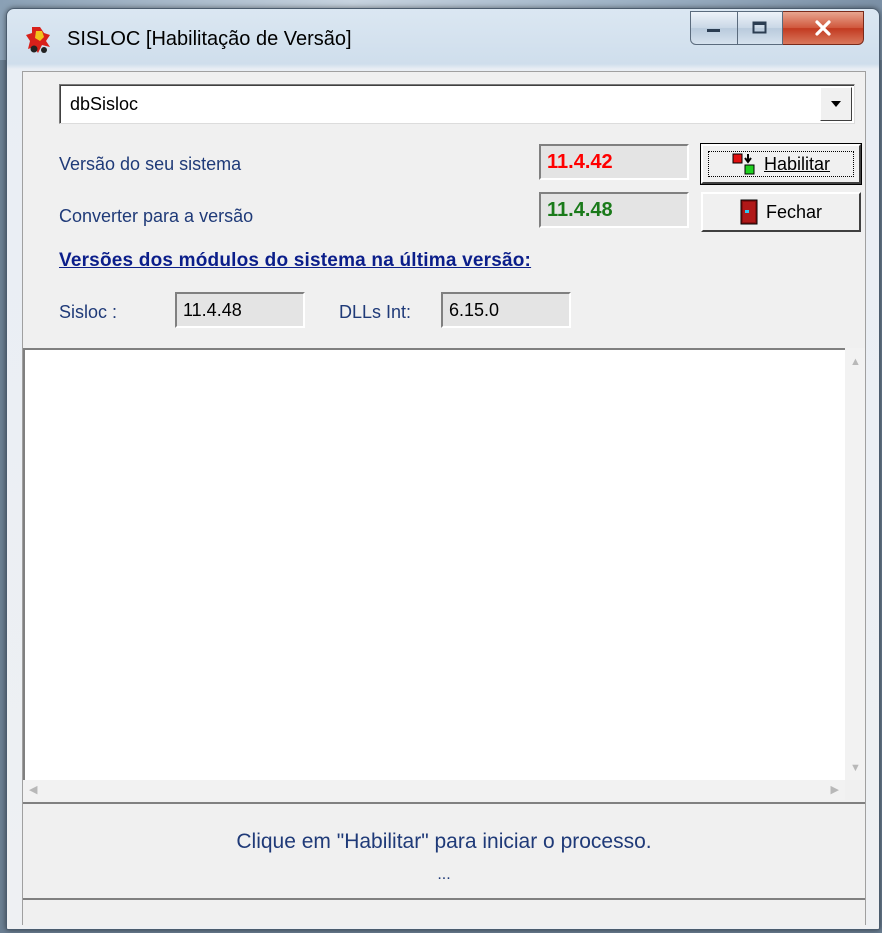 The image size is (882, 933). I want to click on title-bar: SISLOC [Habilitação de Versão], so click(443, 39).